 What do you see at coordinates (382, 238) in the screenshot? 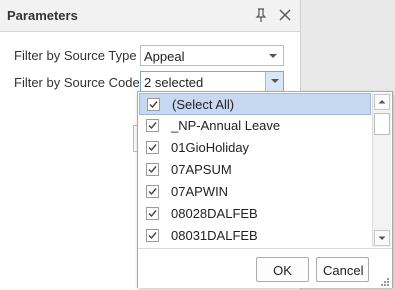
I see `scroll-down-button` at bounding box center [382, 238].